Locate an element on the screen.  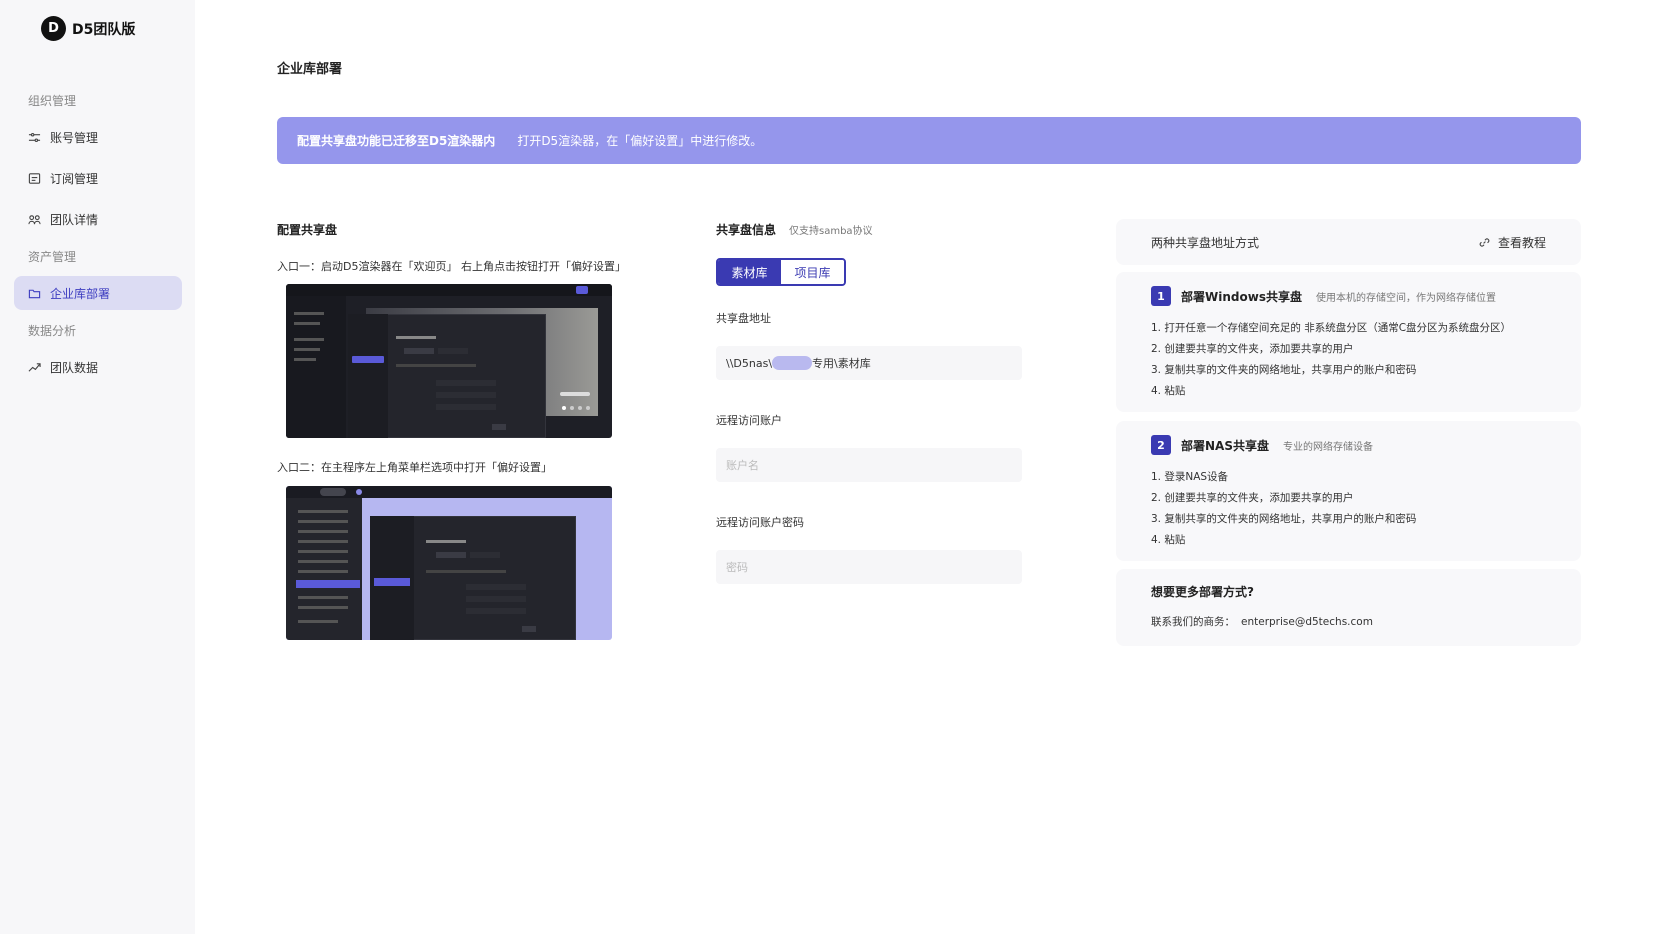
view-tutorial-link: 查看教程 is located at coordinates (1512, 242).